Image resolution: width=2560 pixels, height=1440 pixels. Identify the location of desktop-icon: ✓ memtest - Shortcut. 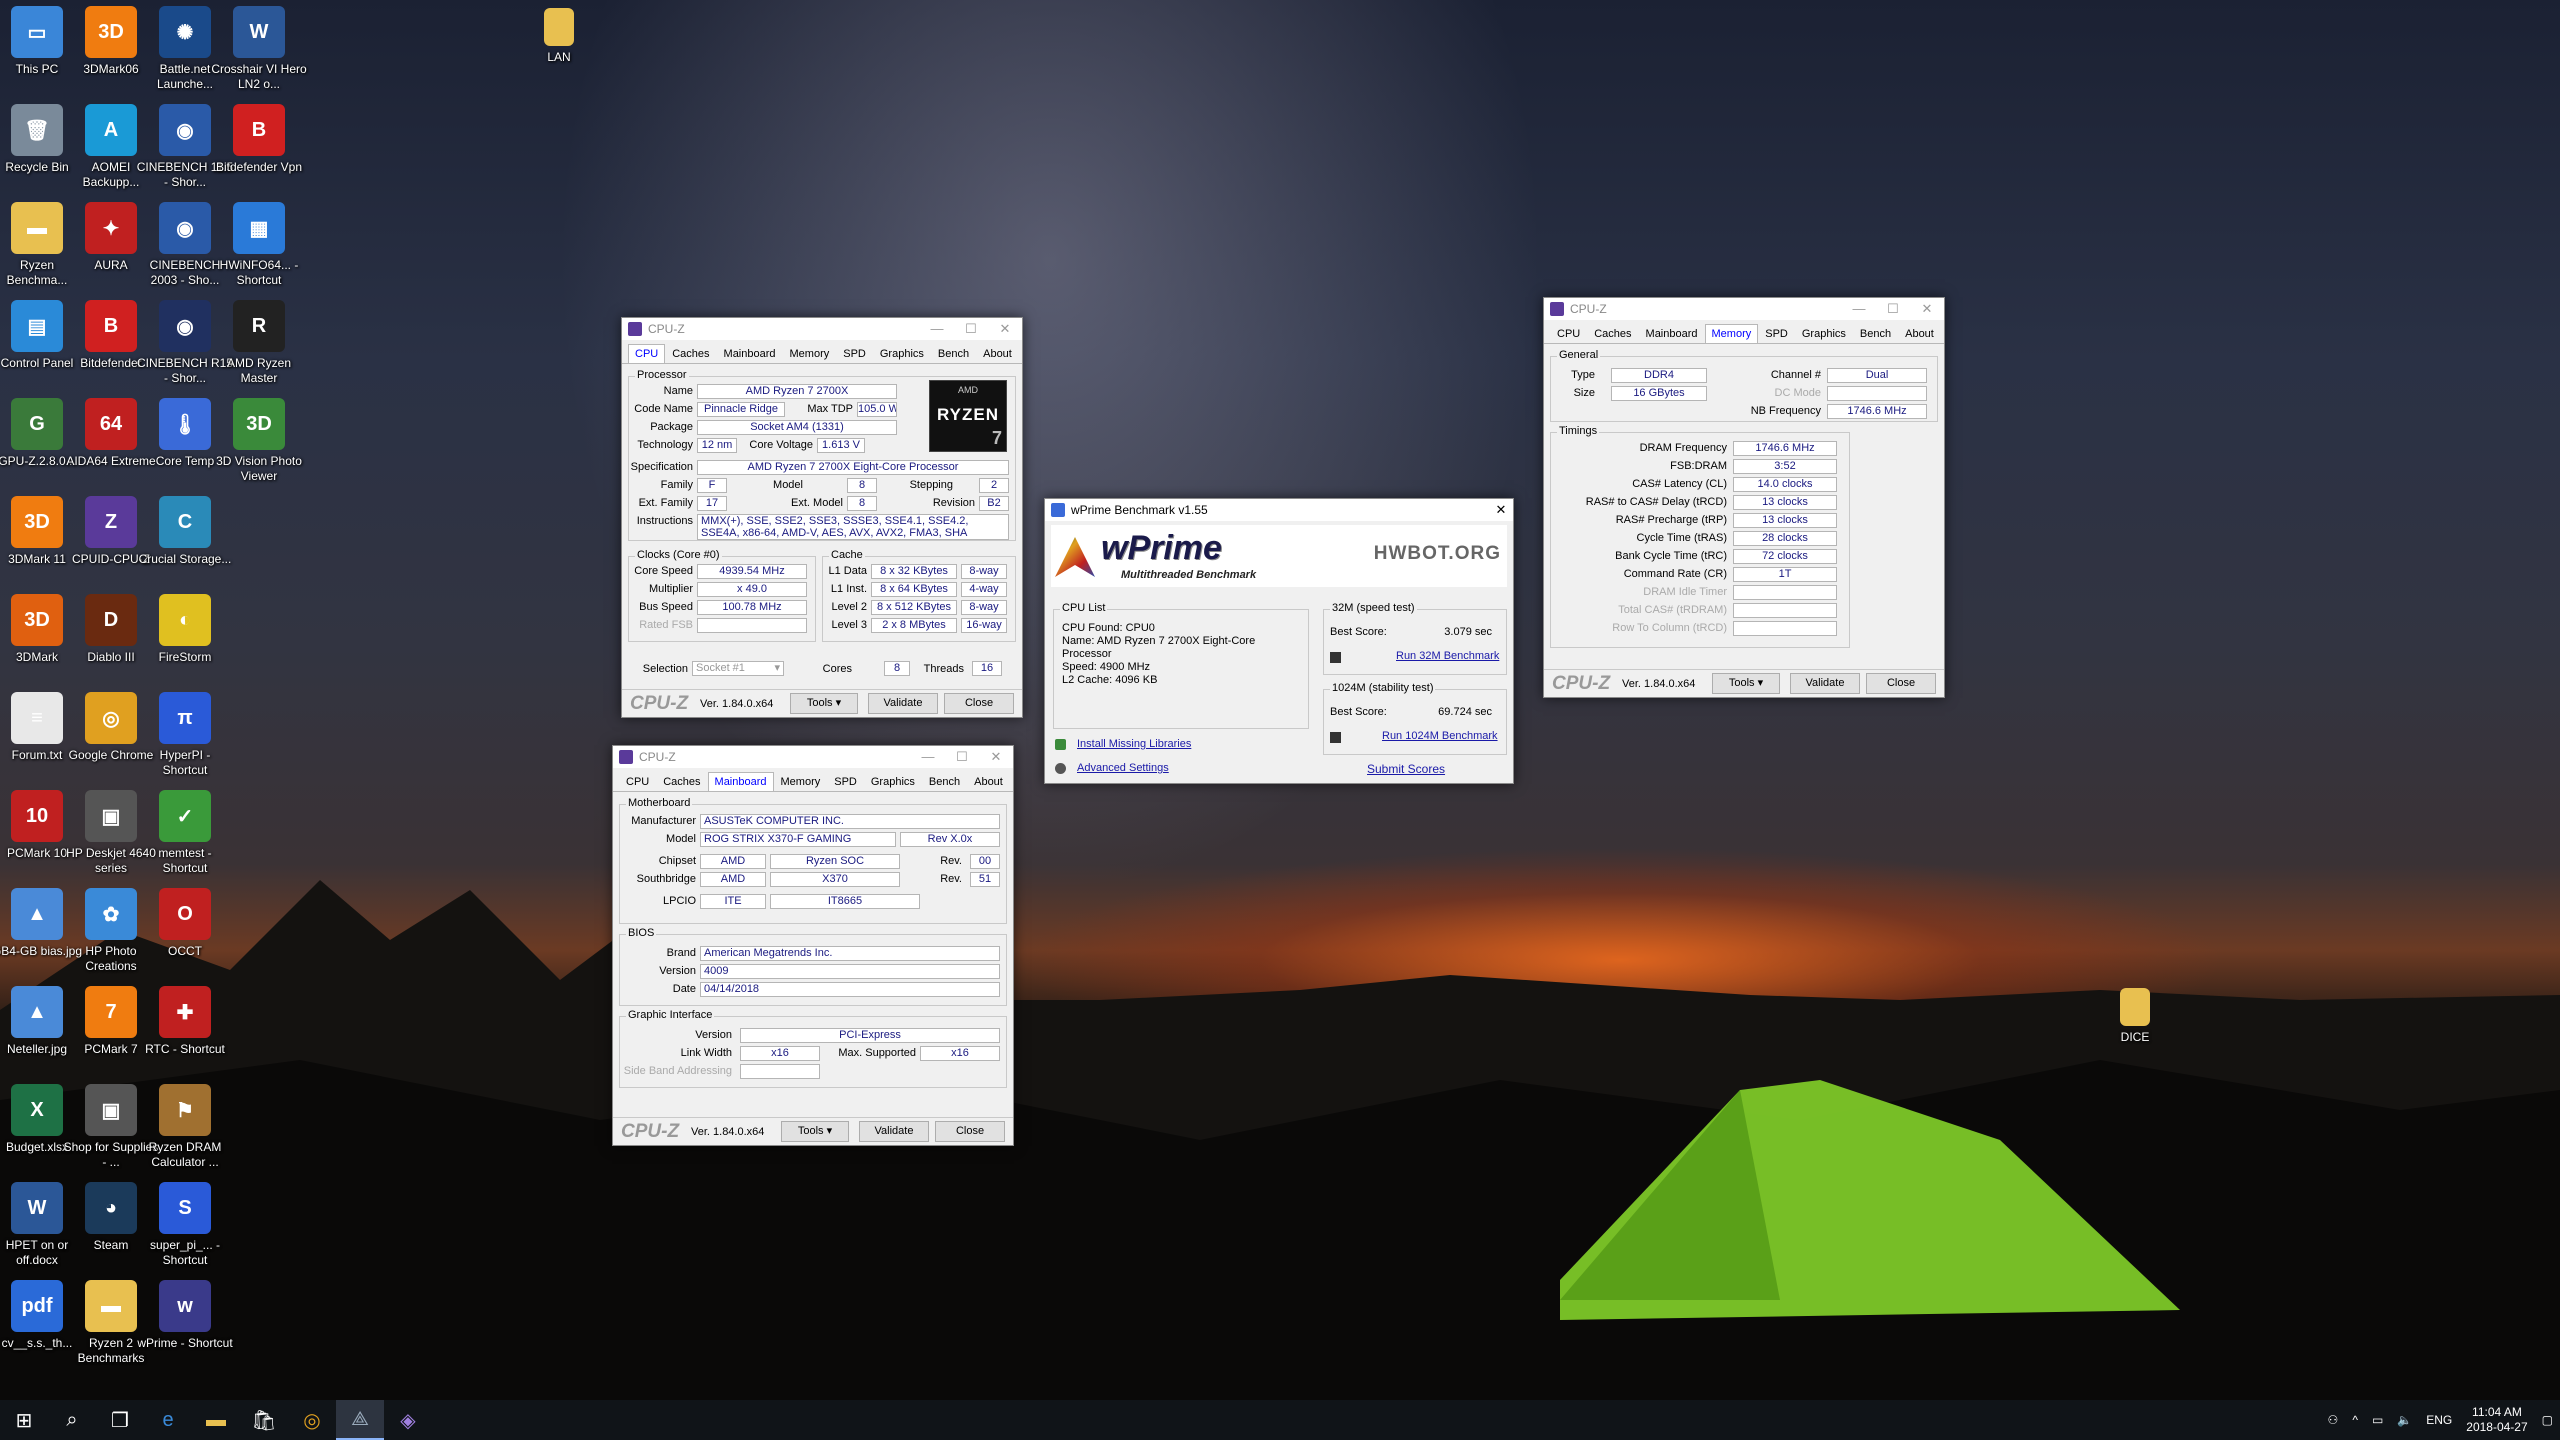
(185, 833).